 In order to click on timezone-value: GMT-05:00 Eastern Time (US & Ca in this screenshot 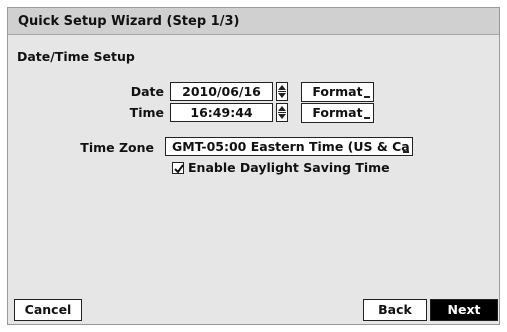, I will do `click(291, 146)`.